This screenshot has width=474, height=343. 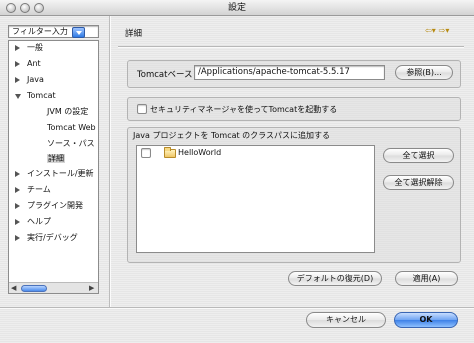 I want to click on scrollbar-thumb, so click(x=34, y=288).